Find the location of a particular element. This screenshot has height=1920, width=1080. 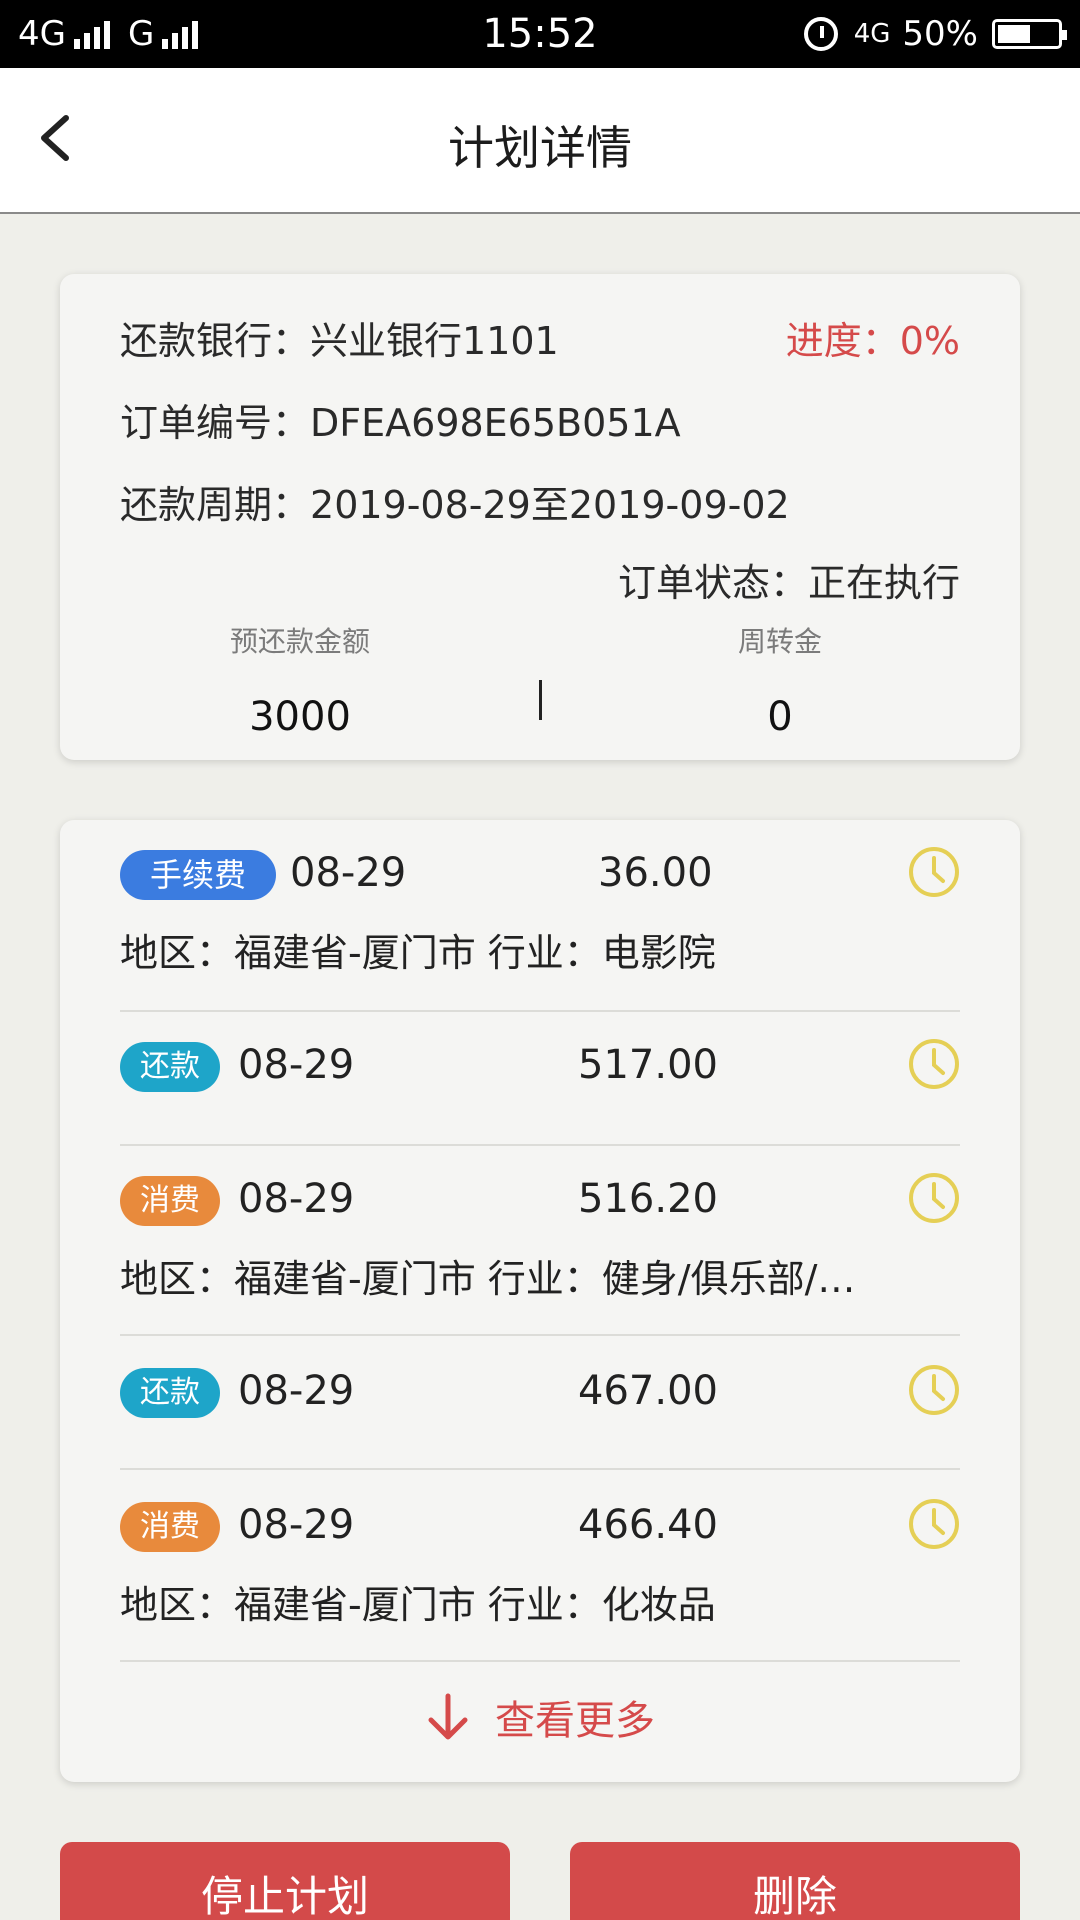

list-item: 手续费 08-29 36.00 地区：福建省-厦门市 行业：电影院 is located at coordinates (540, 918).